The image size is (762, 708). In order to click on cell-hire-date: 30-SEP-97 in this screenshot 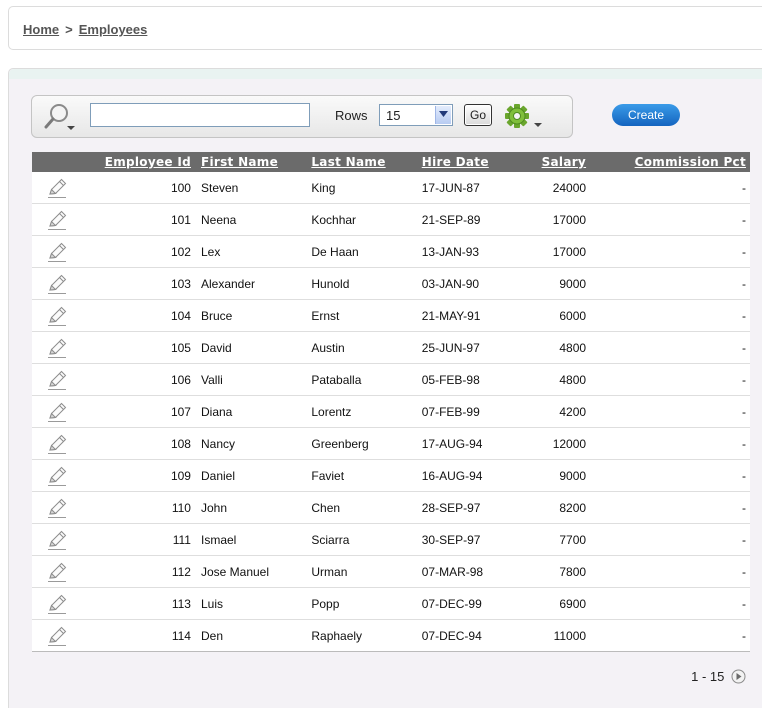, I will do `click(465, 539)`.